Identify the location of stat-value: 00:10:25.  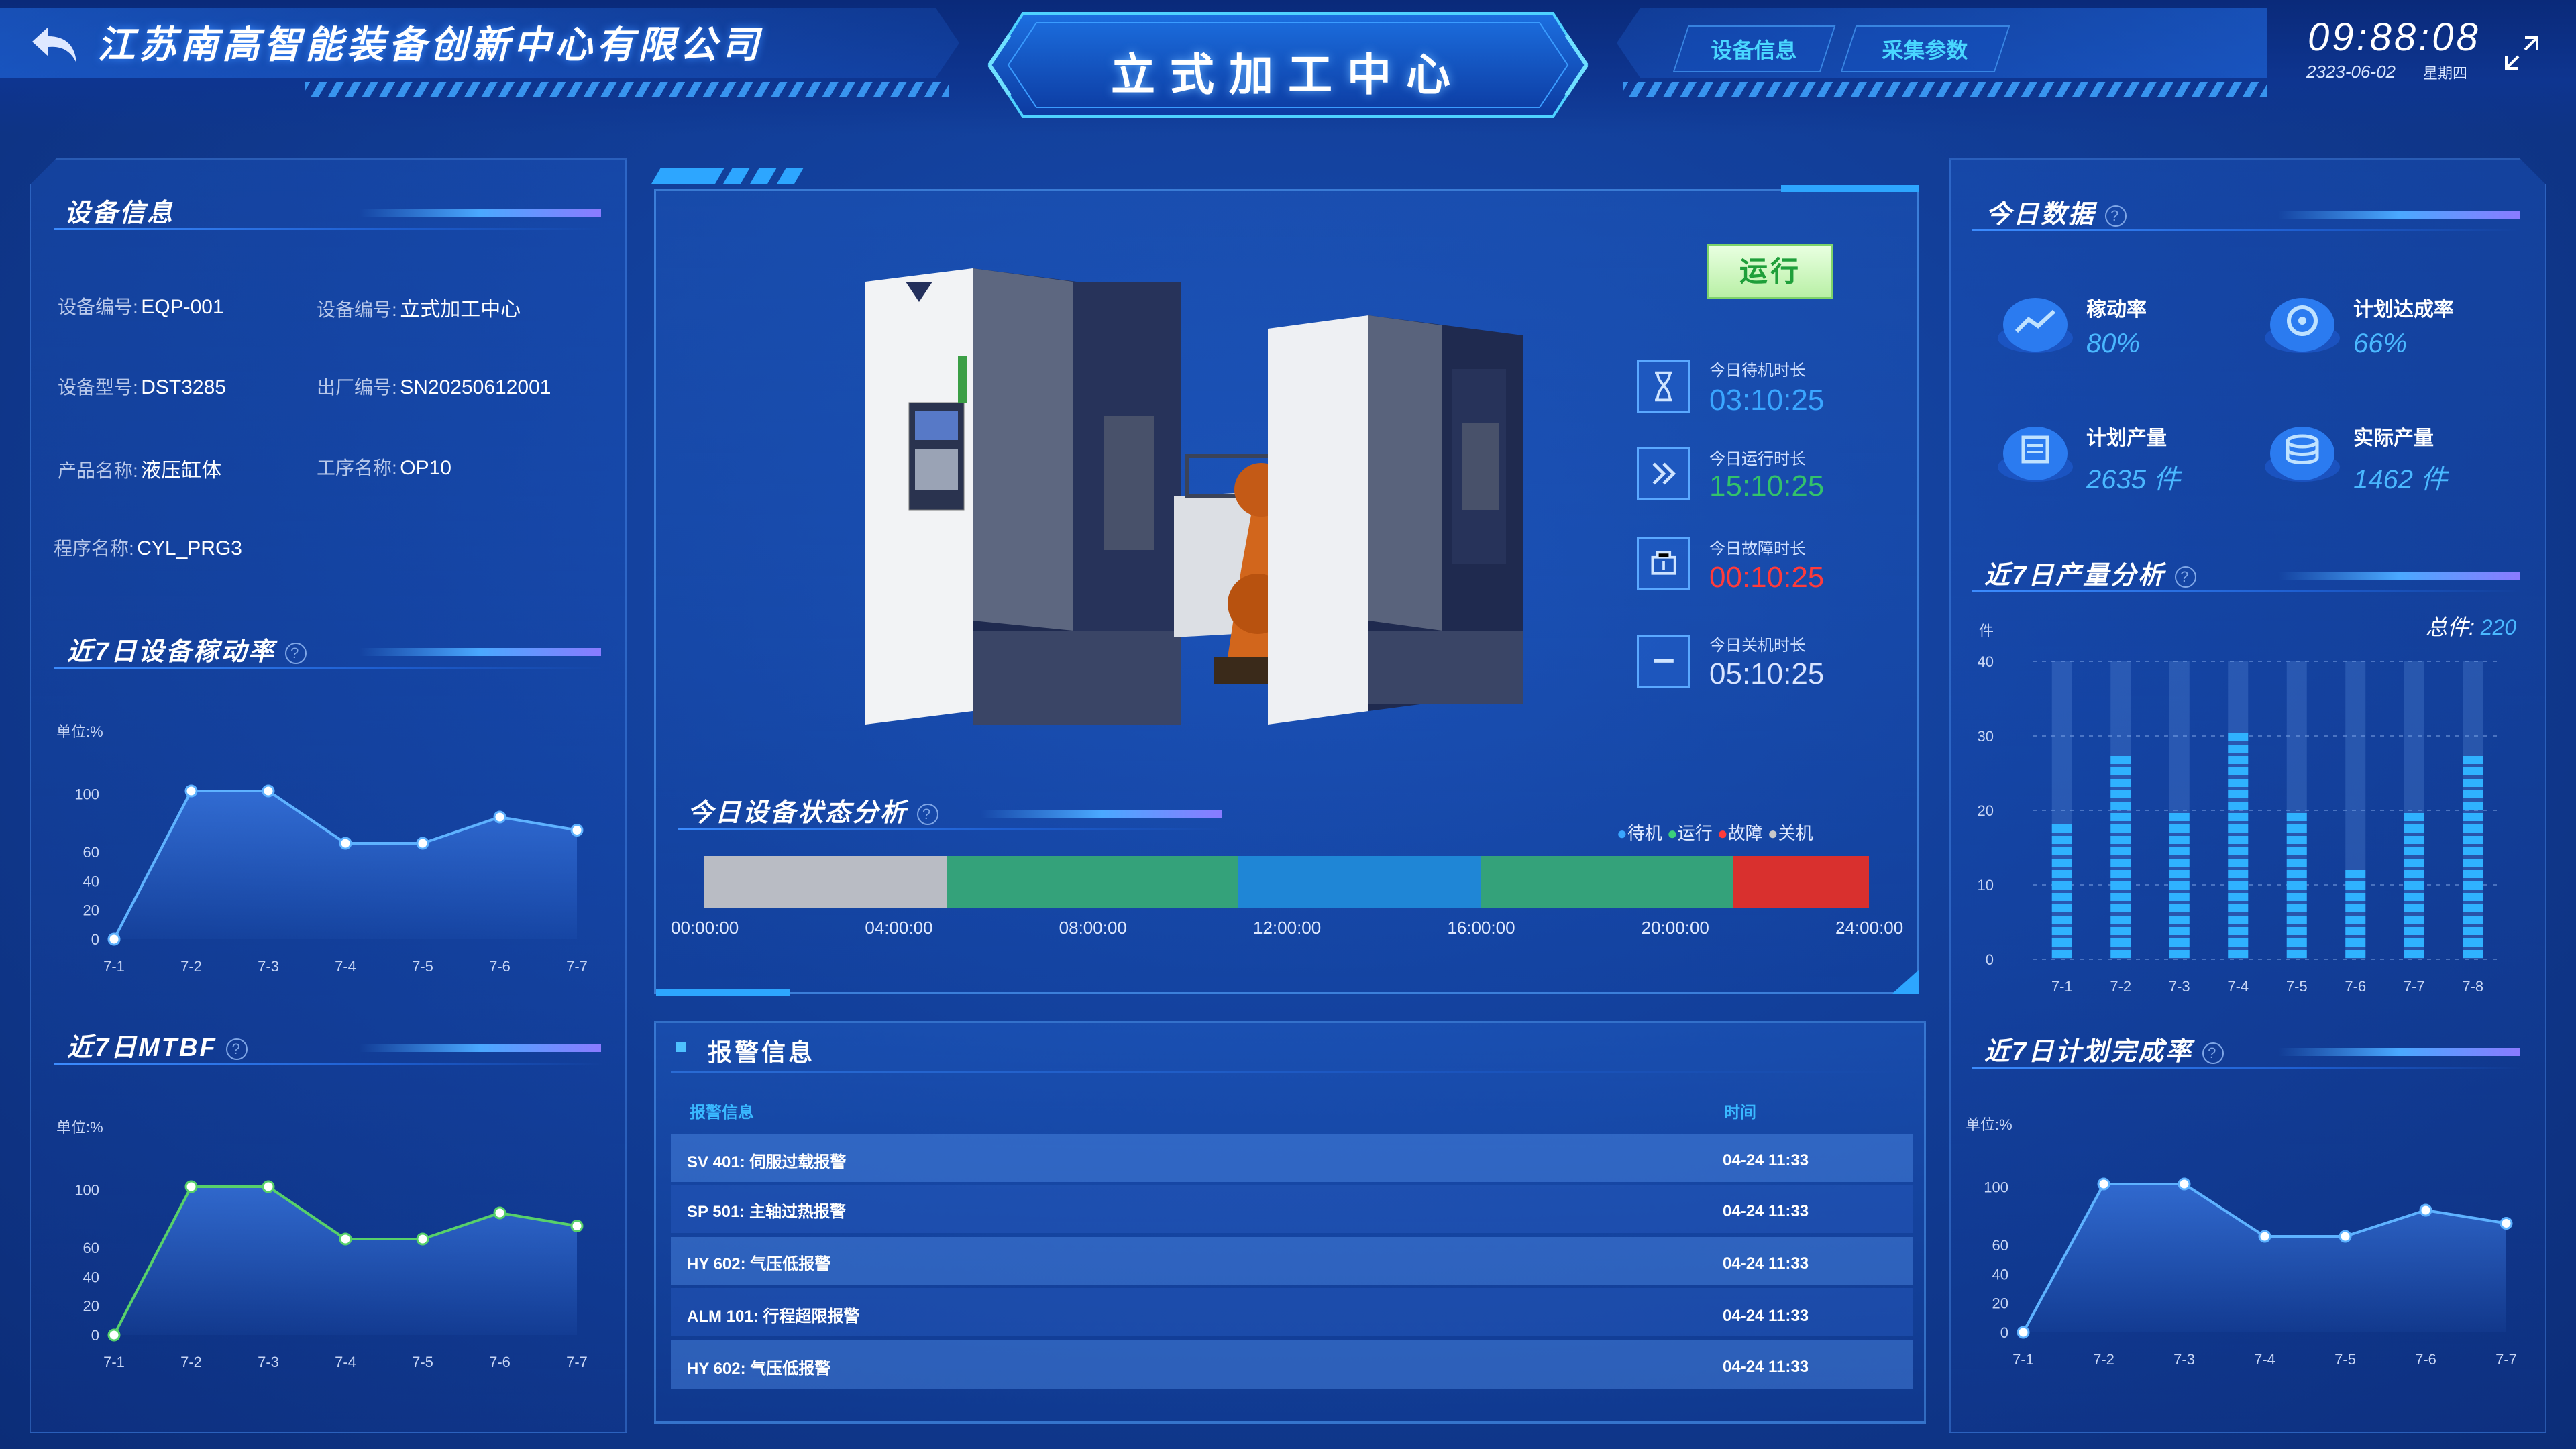
(1767, 577).